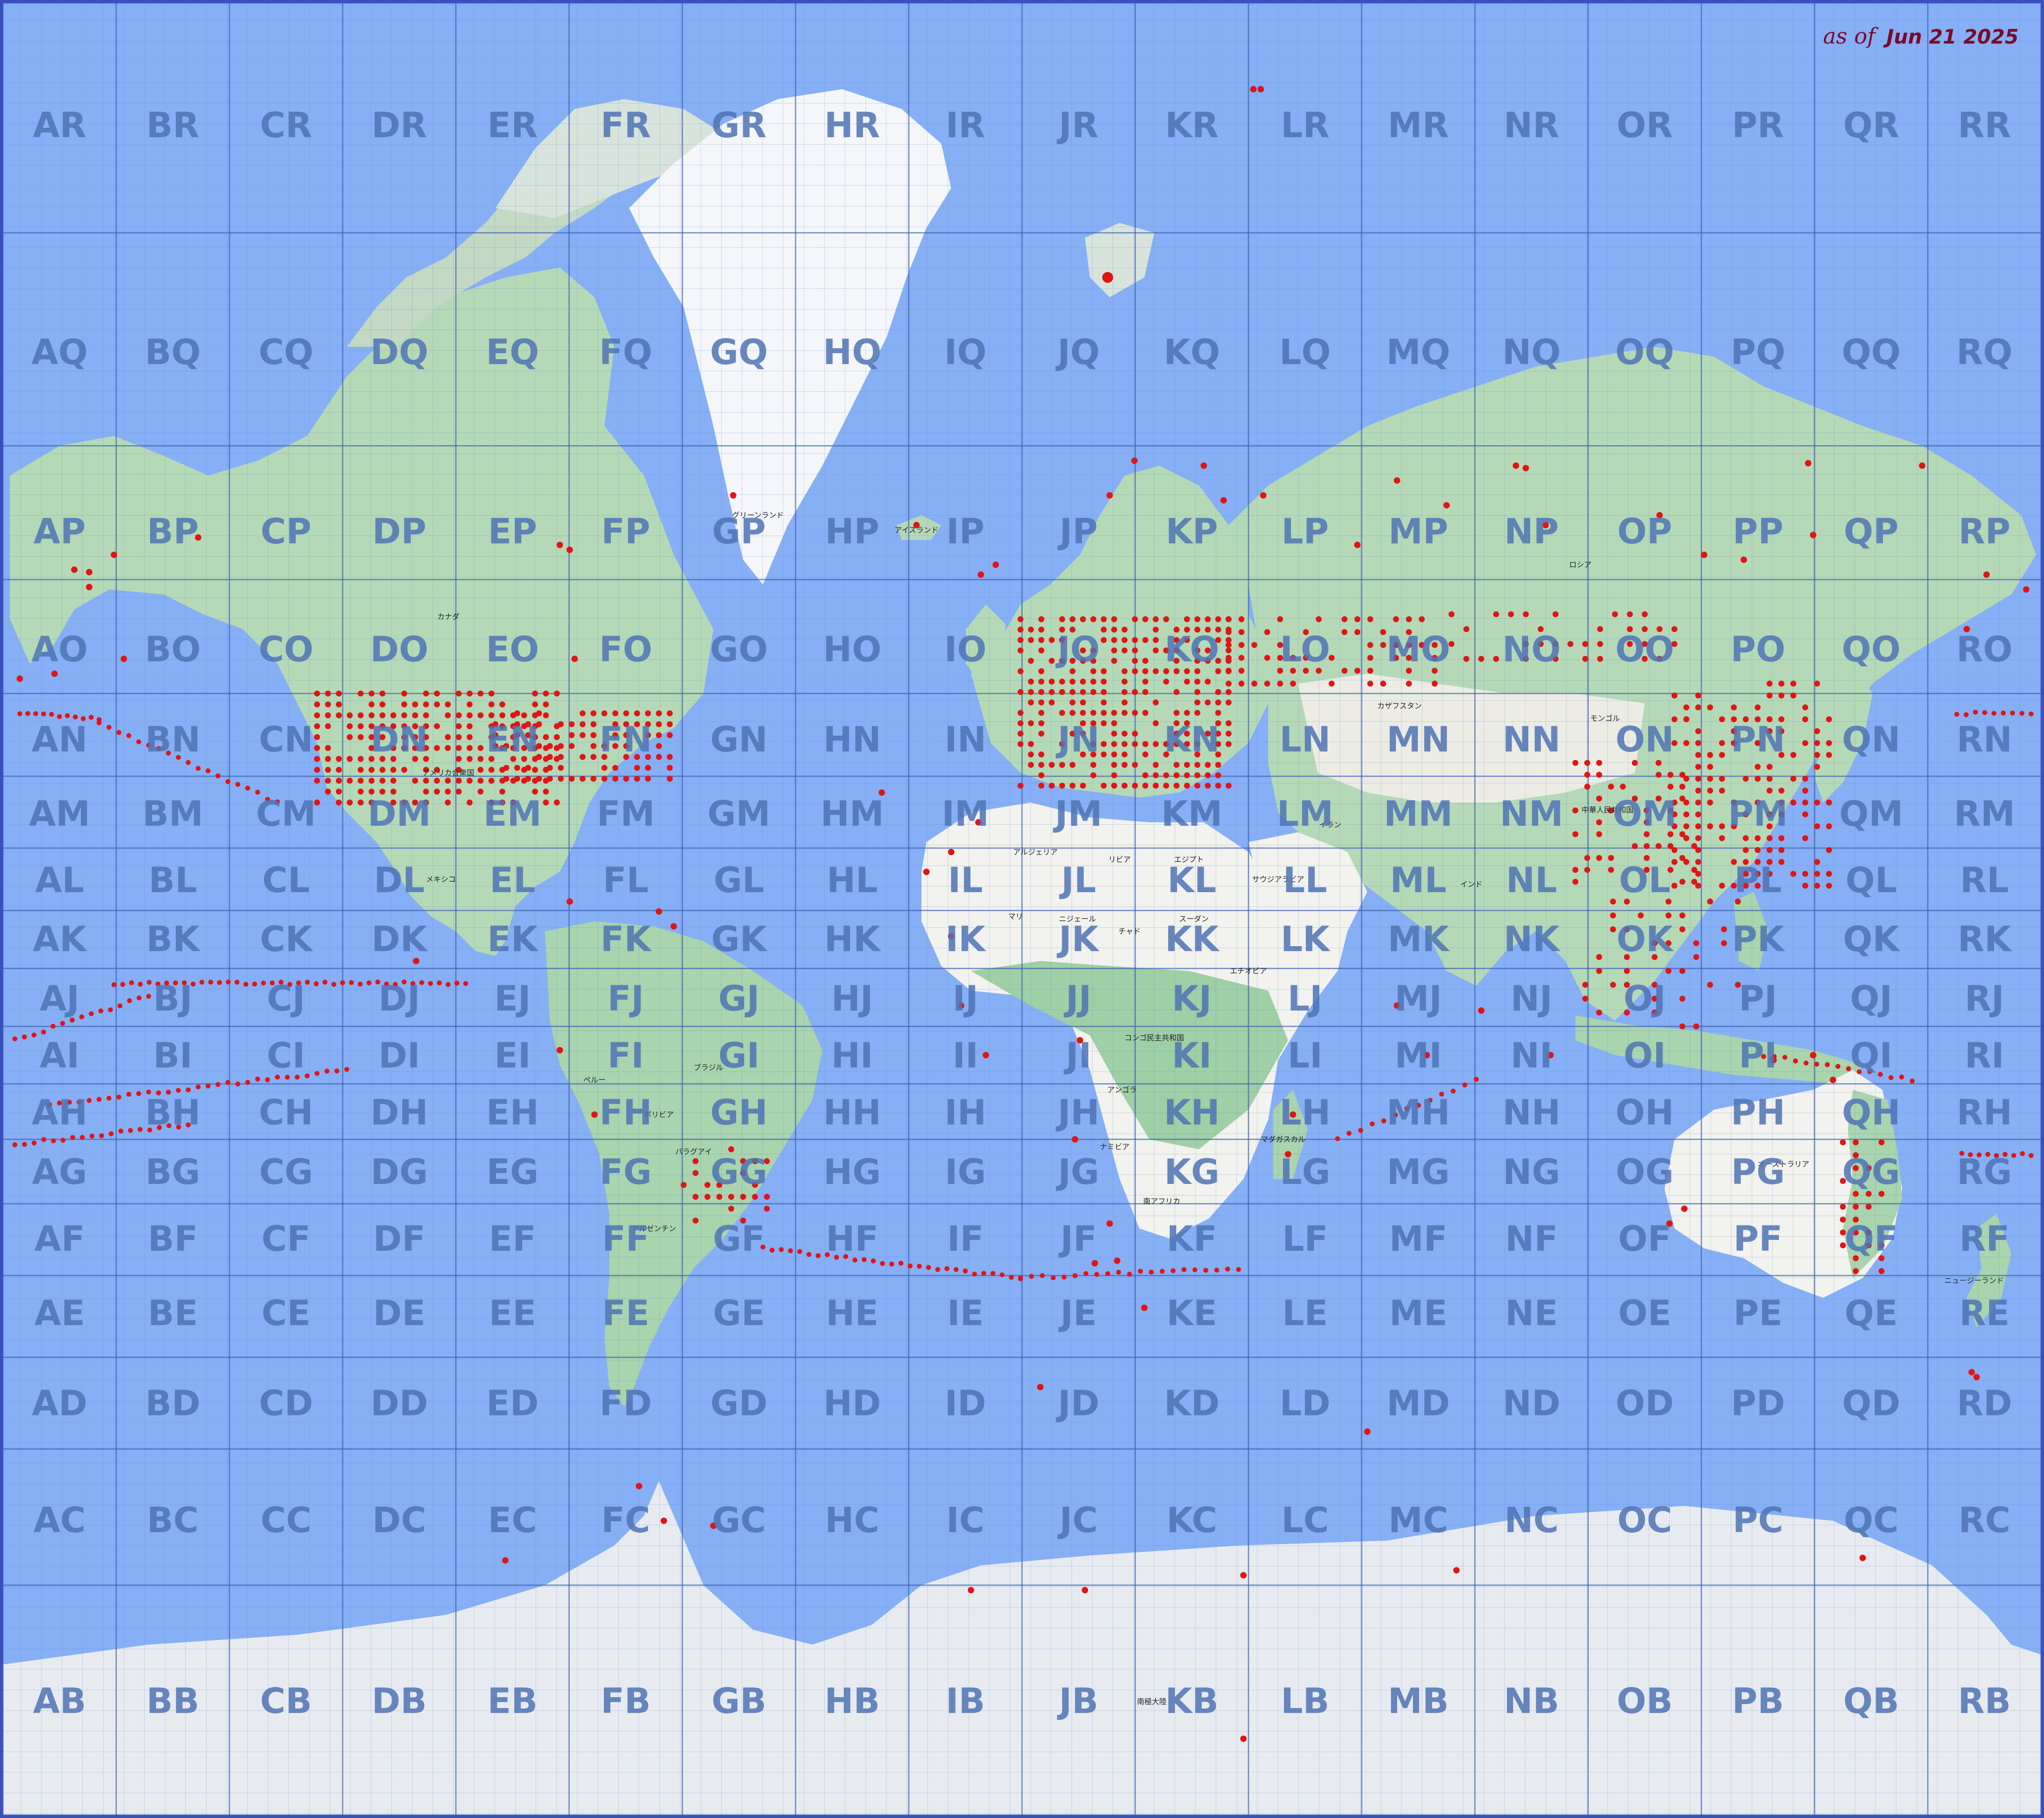 The width and height of the screenshot is (2044, 1818). Describe the element at coordinates (60, 1701) in the screenshot. I see `grid-square-label: AB` at that location.